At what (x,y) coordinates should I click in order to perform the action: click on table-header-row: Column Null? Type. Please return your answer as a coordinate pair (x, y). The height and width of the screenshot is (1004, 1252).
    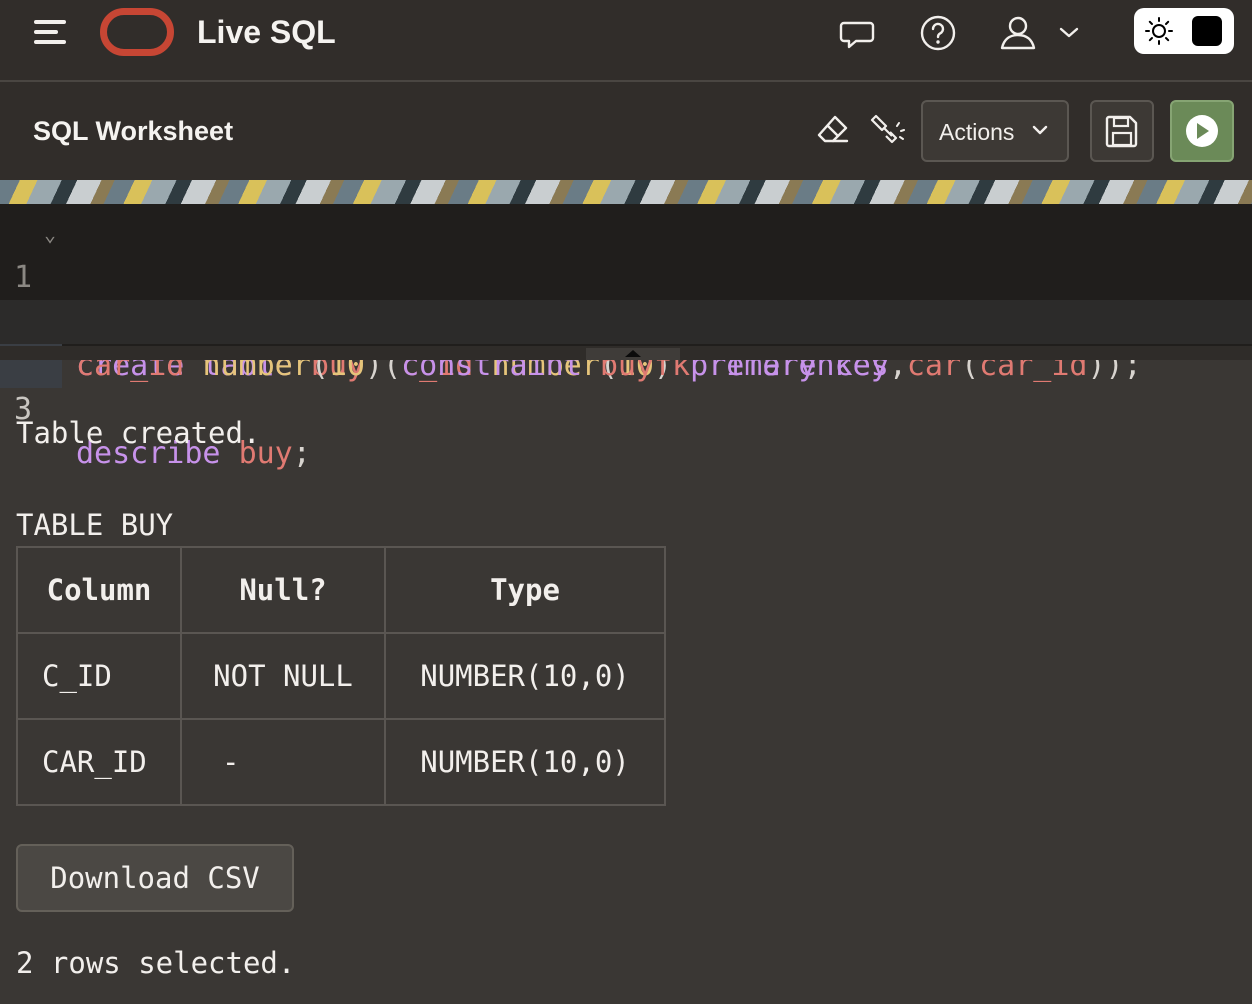
    Looking at the image, I should click on (341, 590).